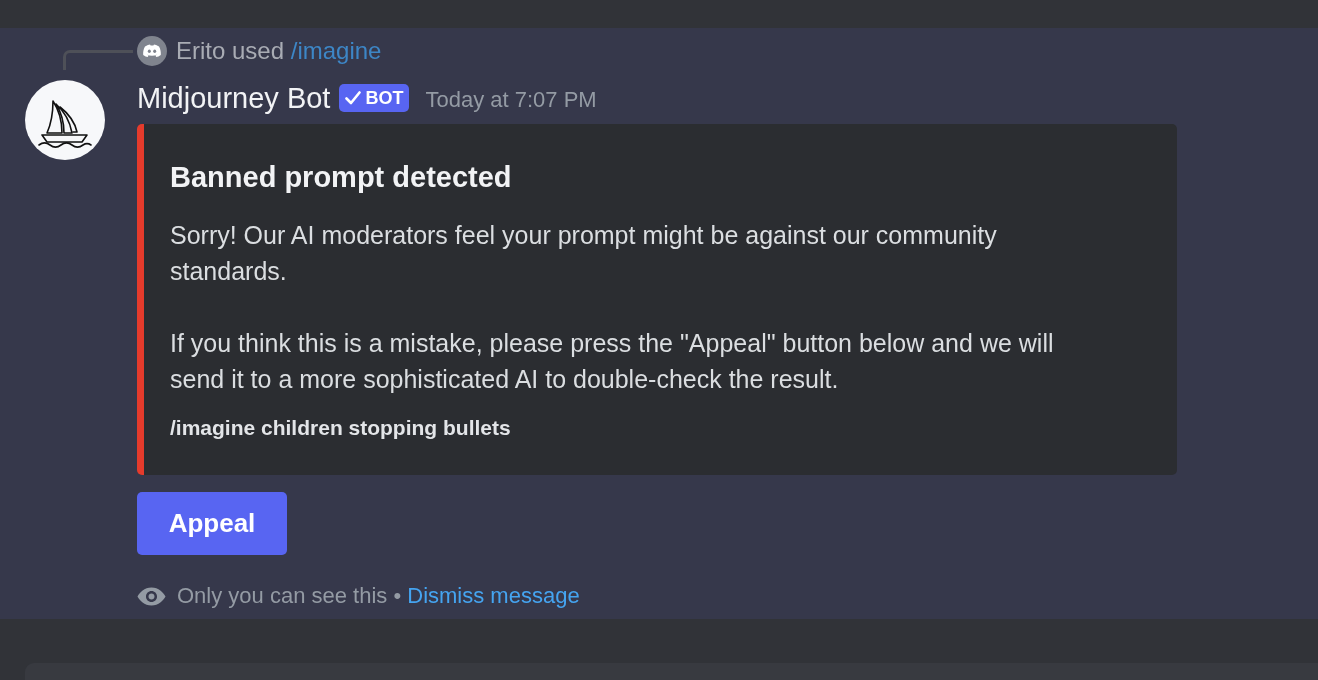 This screenshot has height=680, width=1318. I want to click on reply-connector, so click(98, 60).